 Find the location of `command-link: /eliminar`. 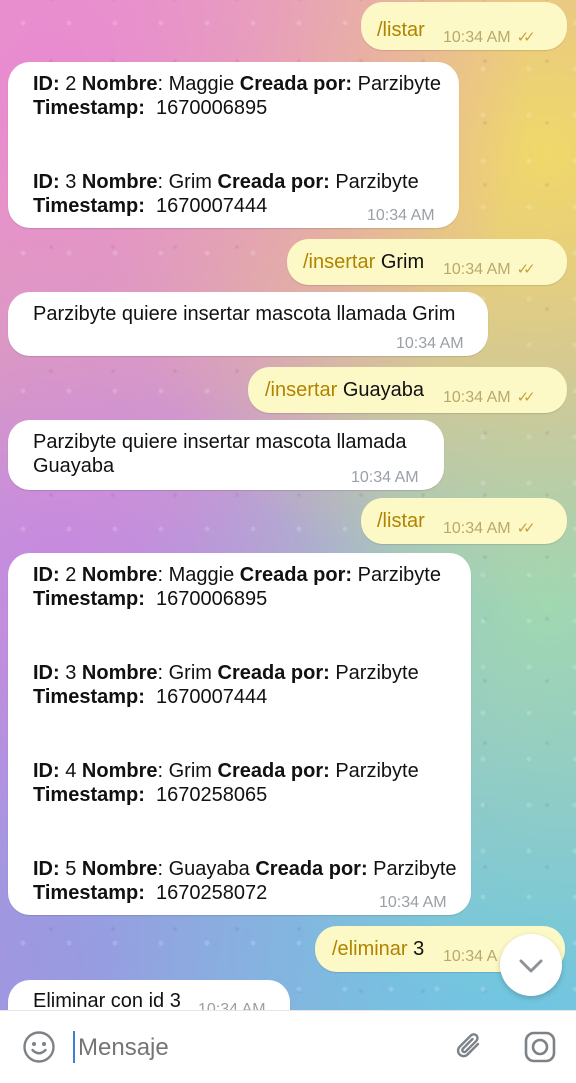

command-link: /eliminar is located at coordinates (370, 949).